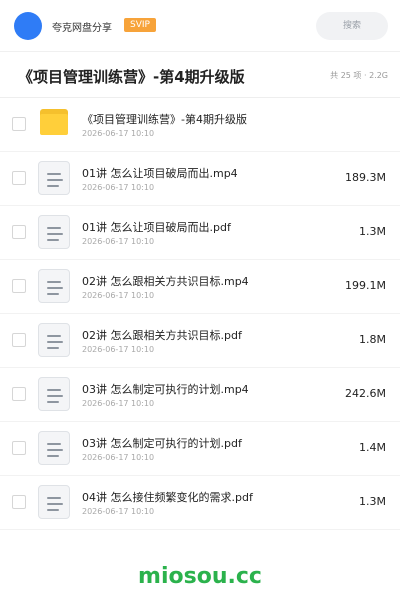  I want to click on file-name: 01讲 怎么让项目破局而出.pdf, so click(156, 227).